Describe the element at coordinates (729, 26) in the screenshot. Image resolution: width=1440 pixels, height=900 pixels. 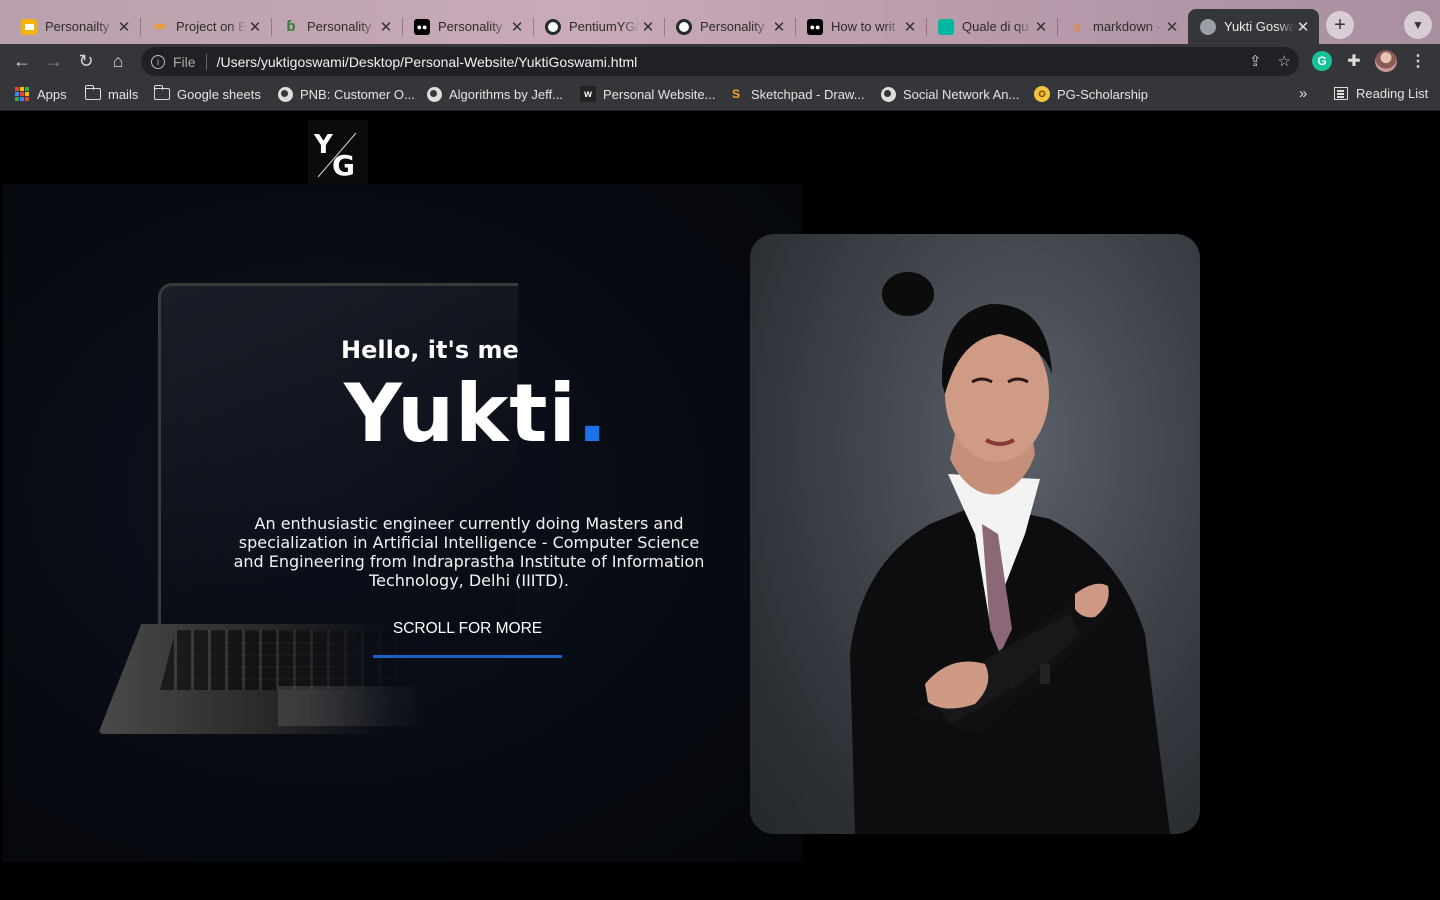
I see `tab-personality-github: Personality ✕` at that location.